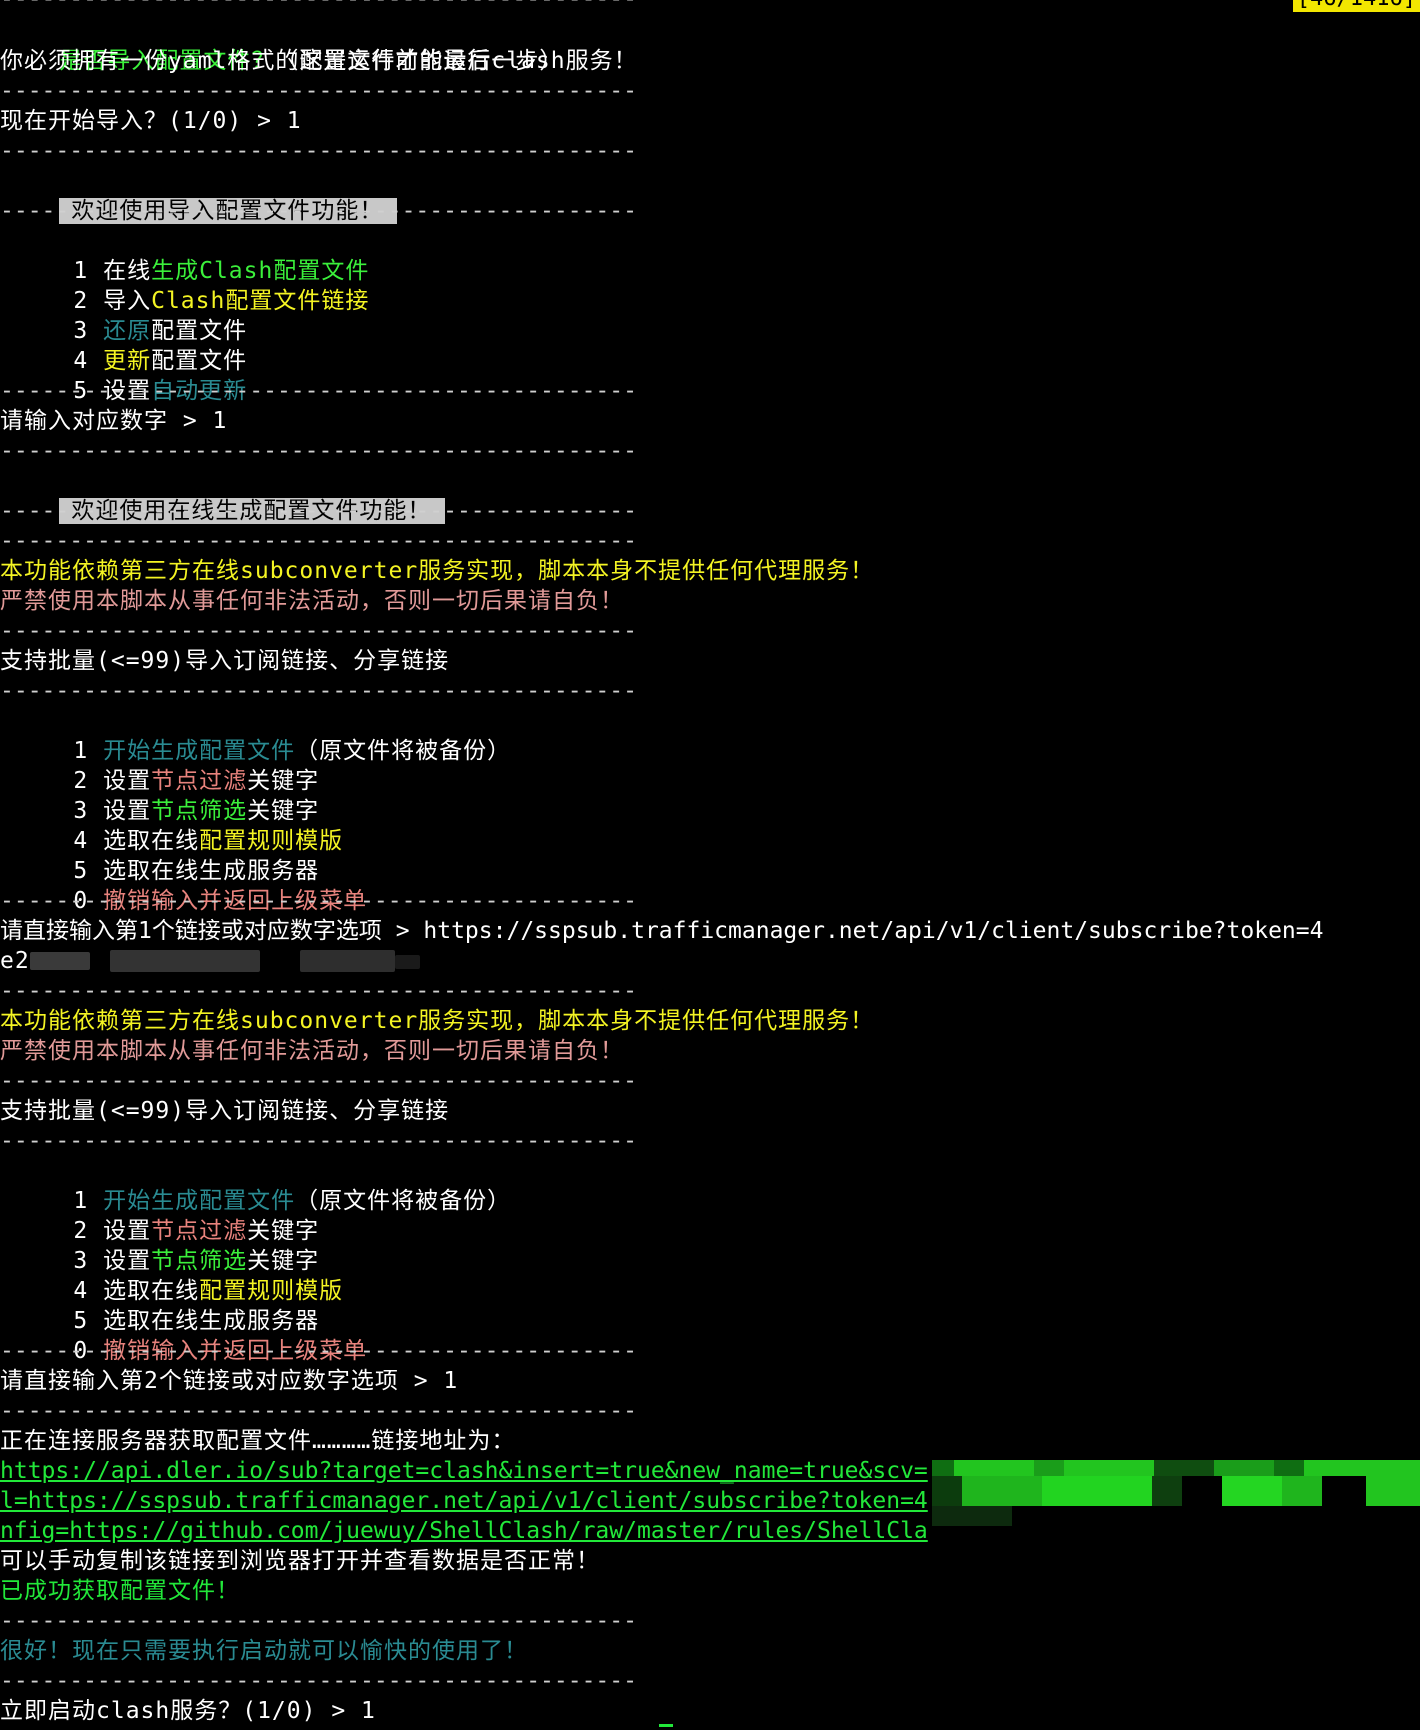 Image resolution: width=1420 pixels, height=1730 pixels. What do you see at coordinates (281, 45) in the screenshot?
I see `intro-question-line: 是否导入配置文件？（这是运行前的最后一步）` at bounding box center [281, 45].